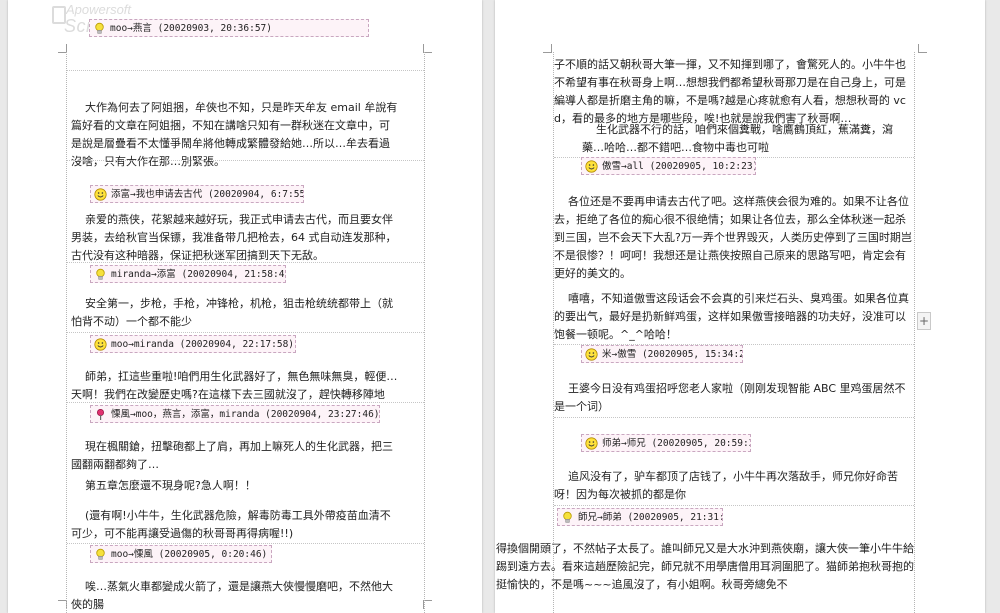 This screenshot has height=613, width=1000. I want to click on message-paragraph: 唉…蒸氣火車都變成火箭了，還是讓燕大俠慢慢磨吧，不然他大俠的腸, so click(232, 595).